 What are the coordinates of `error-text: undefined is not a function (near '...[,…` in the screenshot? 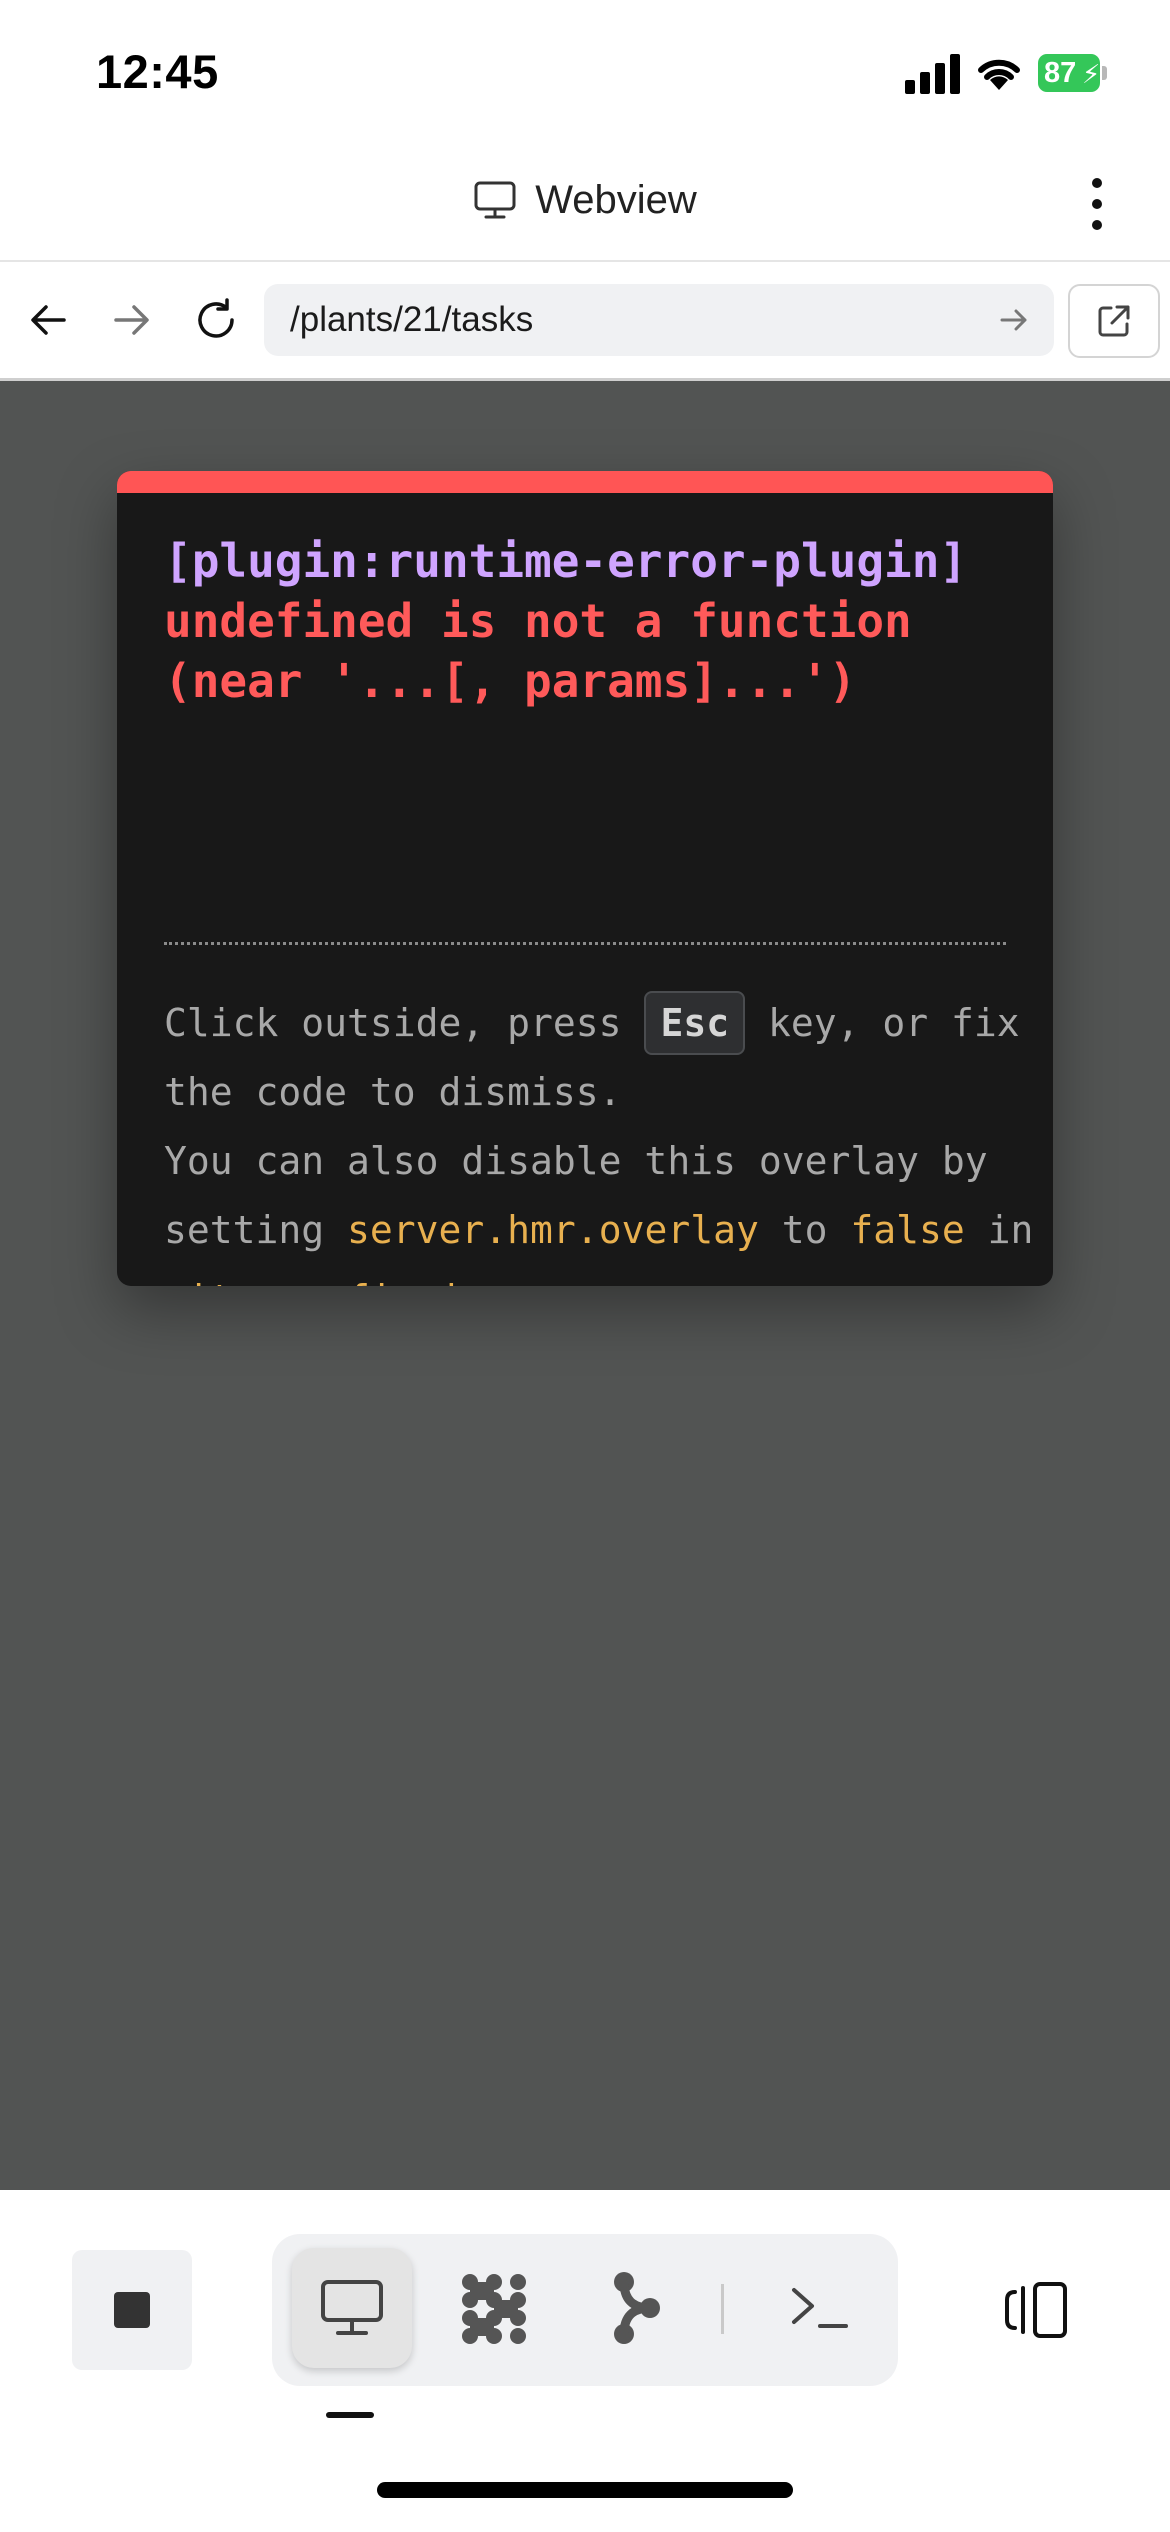 It's located at (538, 651).